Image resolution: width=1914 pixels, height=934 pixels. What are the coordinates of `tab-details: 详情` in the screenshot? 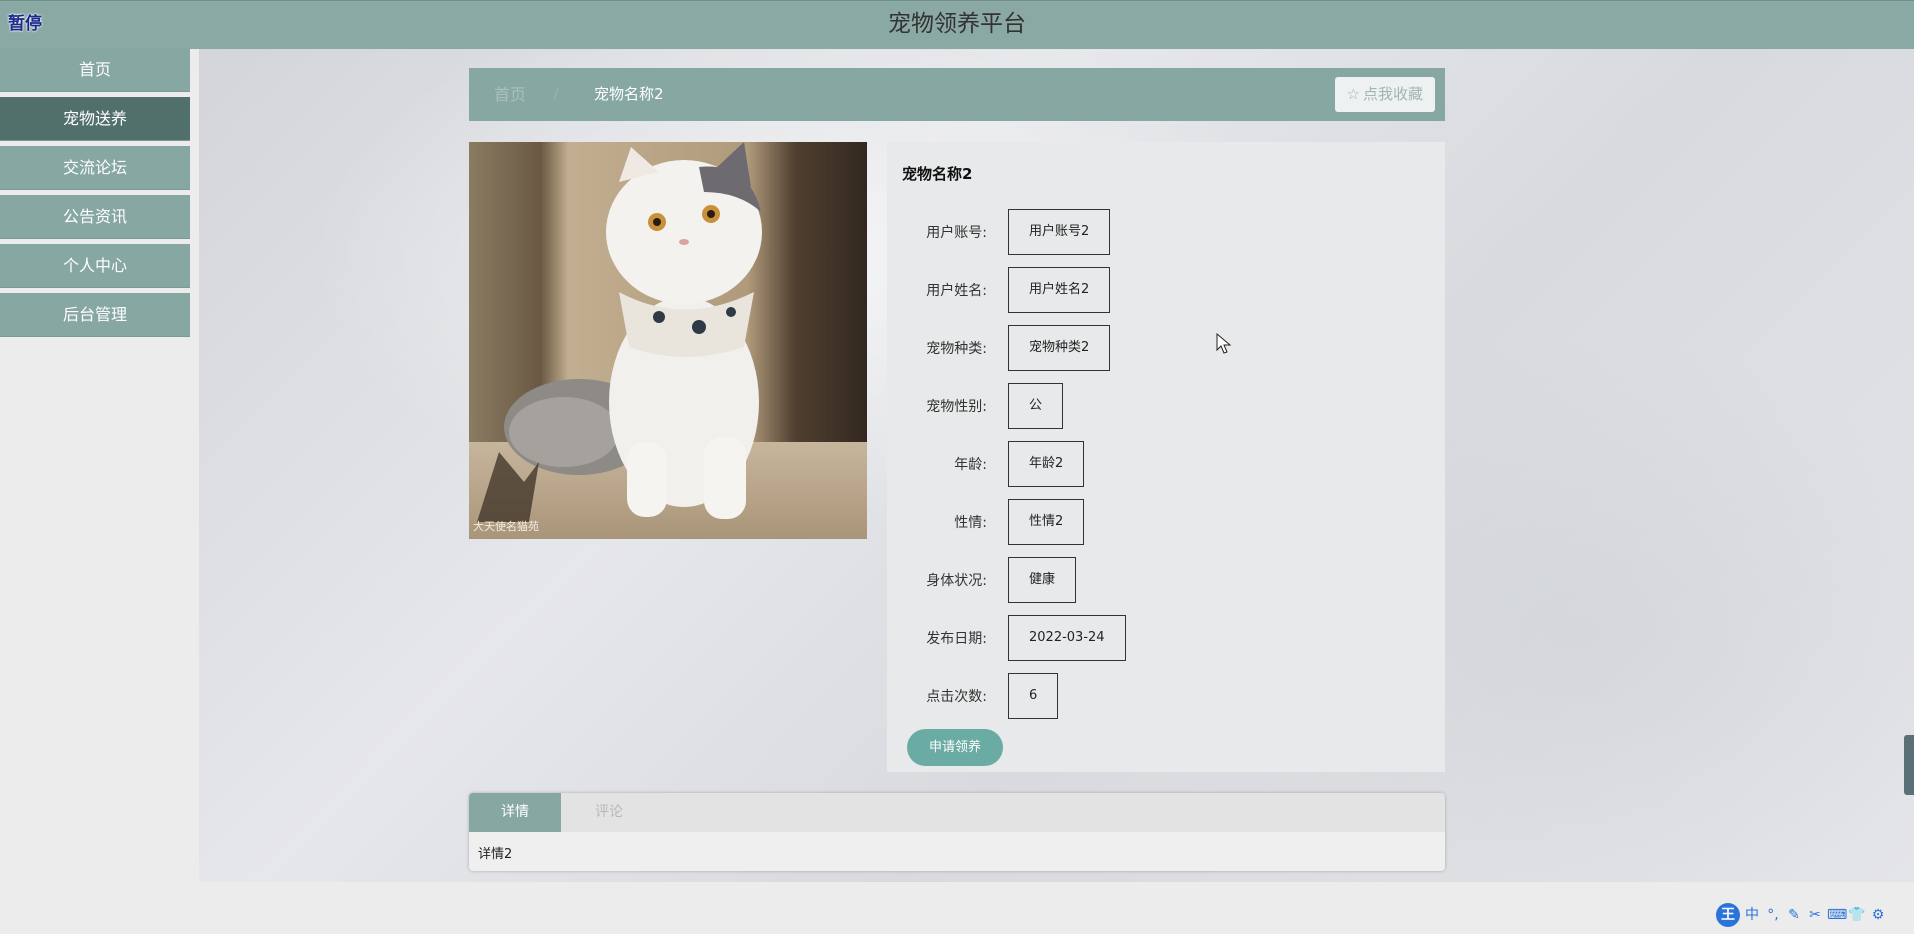 It's located at (515, 812).